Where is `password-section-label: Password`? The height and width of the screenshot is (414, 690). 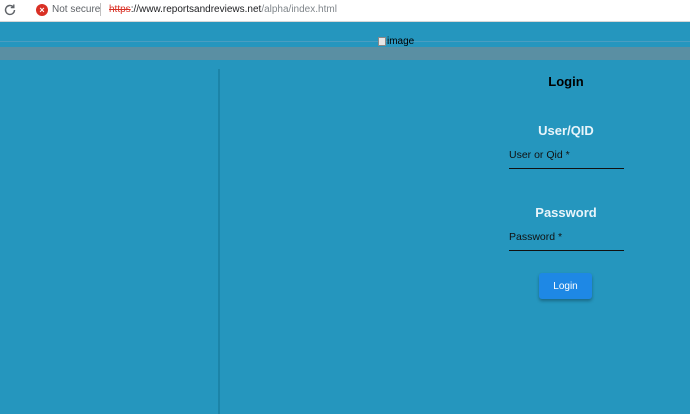 password-section-label: Password is located at coordinates (566, 212).